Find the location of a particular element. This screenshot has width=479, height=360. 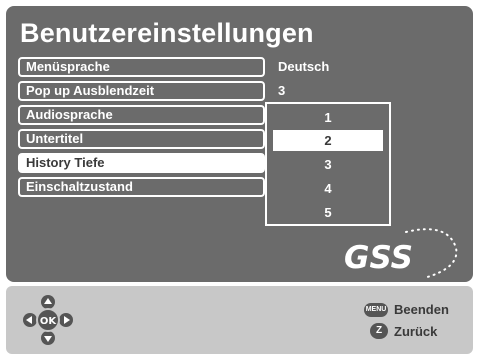

menu-item-untertitel: Untertitel is located at coordinates (141, 139).